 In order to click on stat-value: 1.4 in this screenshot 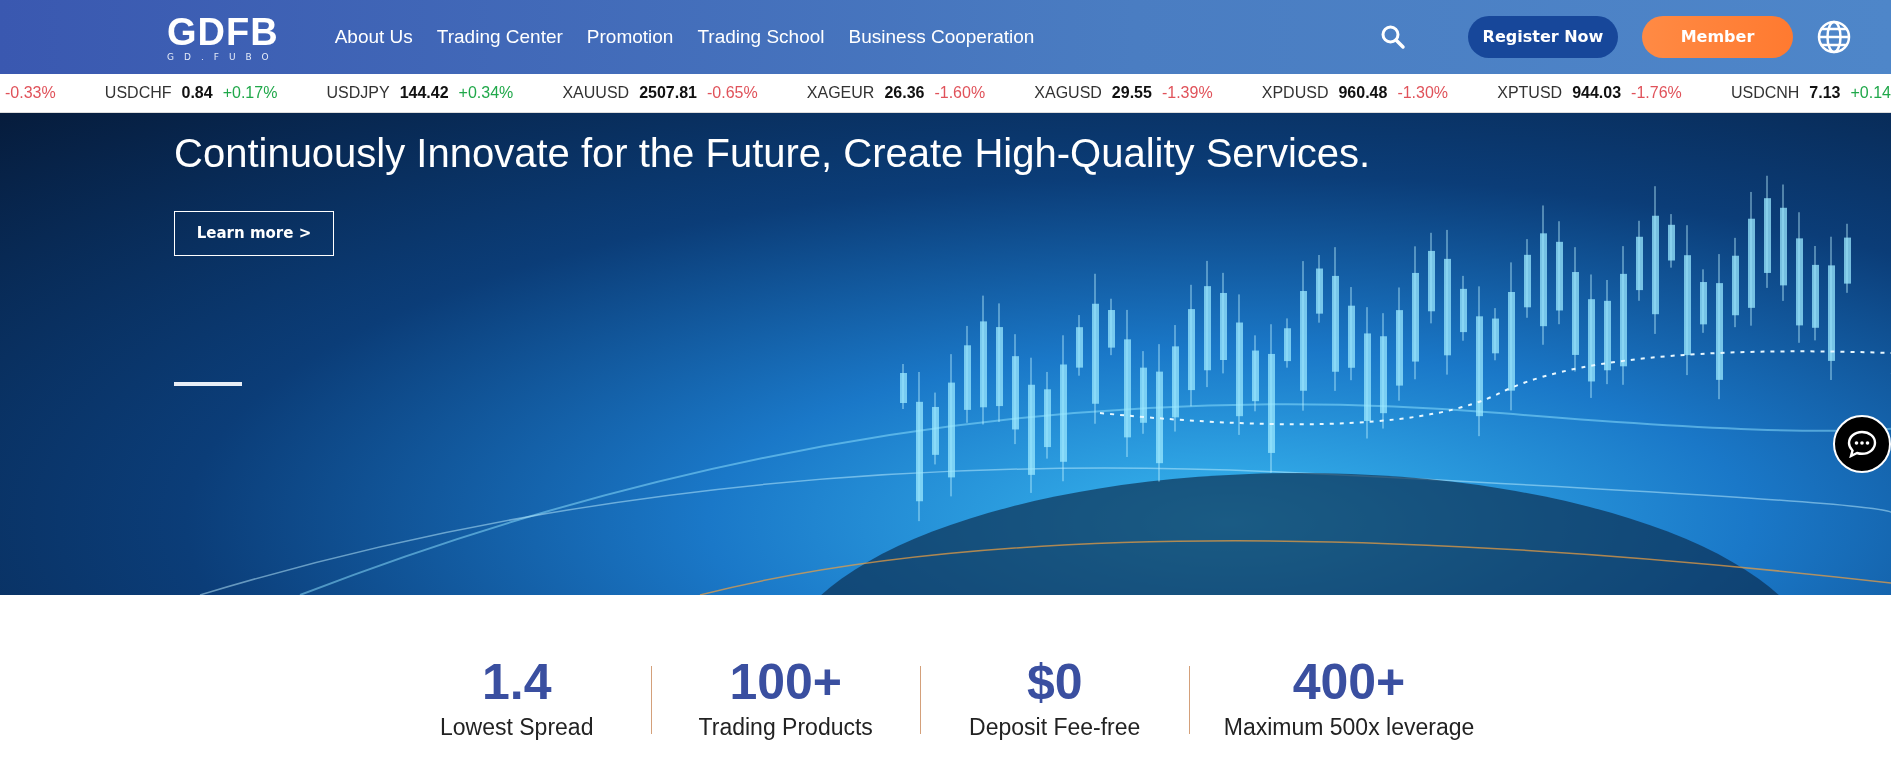, I will do `click(516, 682)`.